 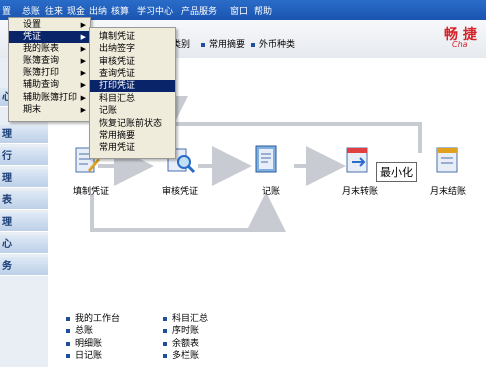 I want to click on nav-item-manage-2: 理, so click(x=24, y=178).